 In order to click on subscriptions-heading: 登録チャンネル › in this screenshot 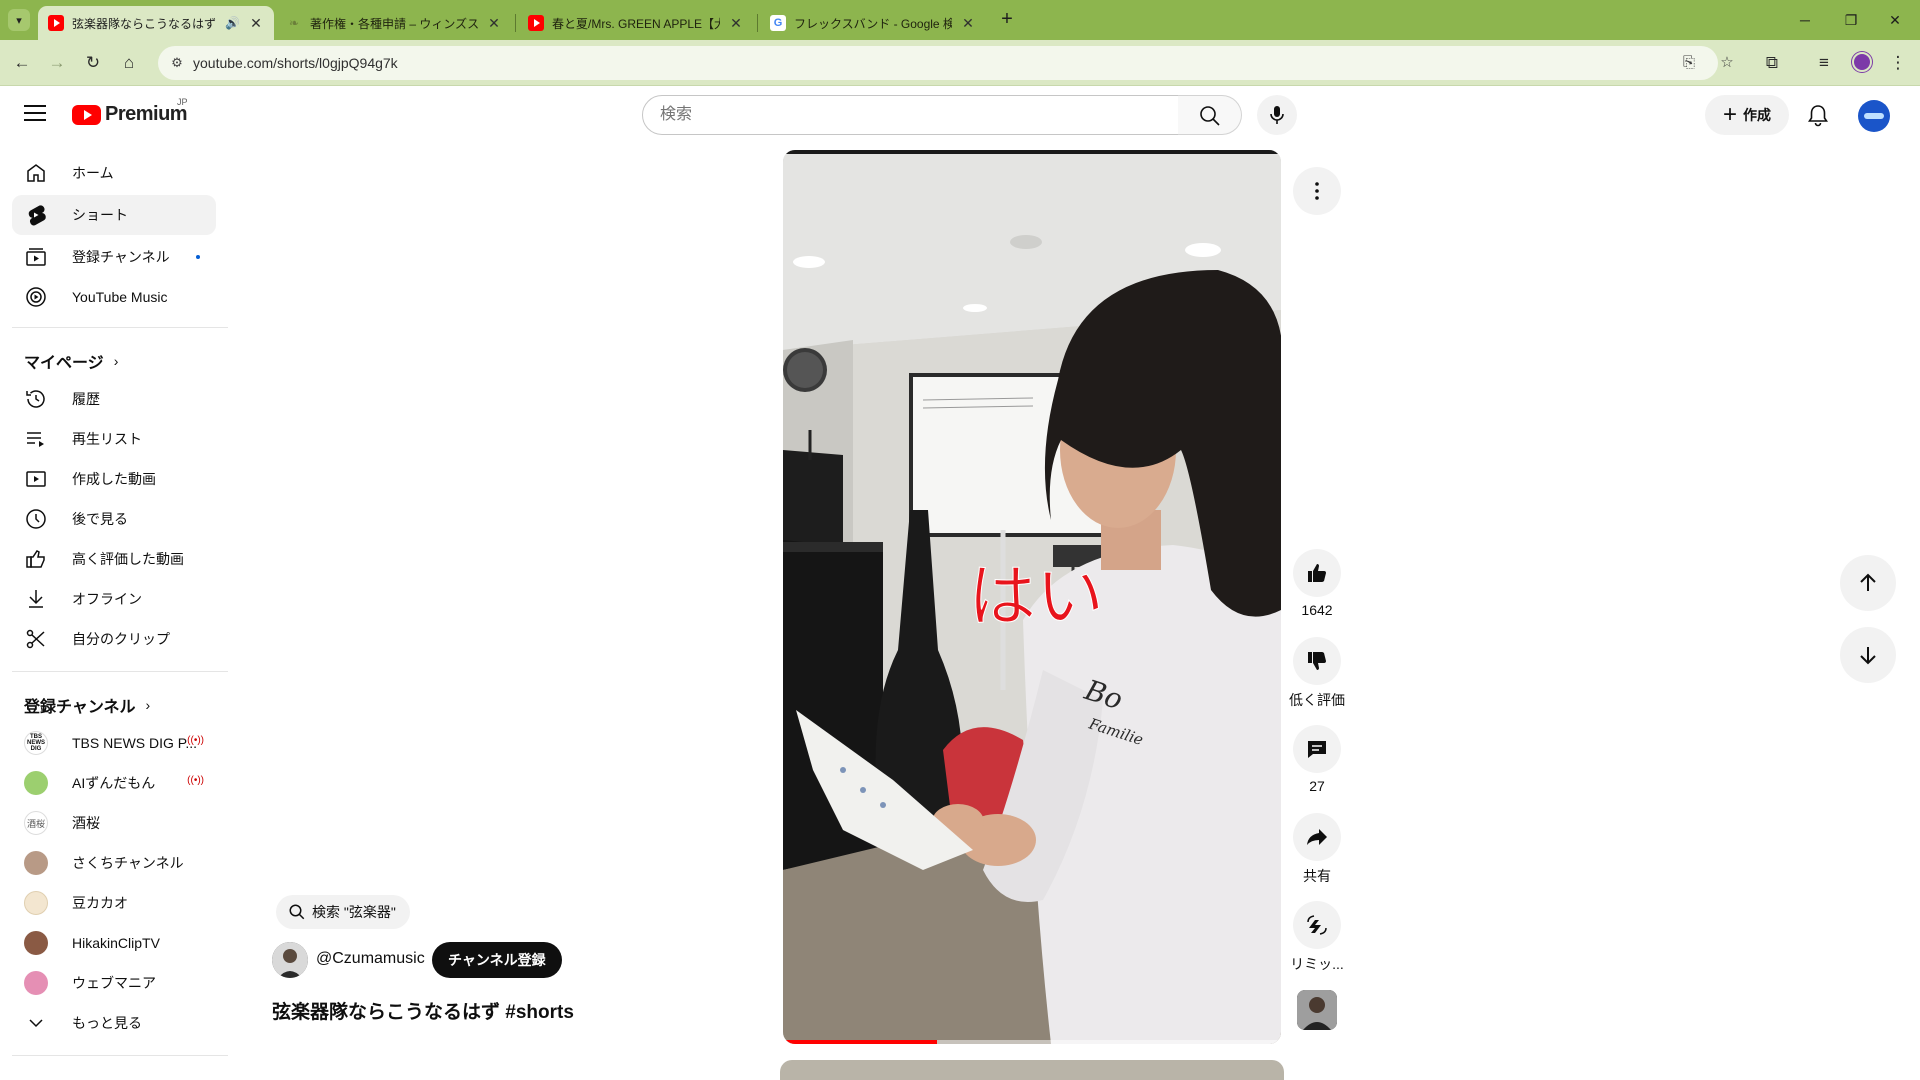, I will do `click(87, 705)`.